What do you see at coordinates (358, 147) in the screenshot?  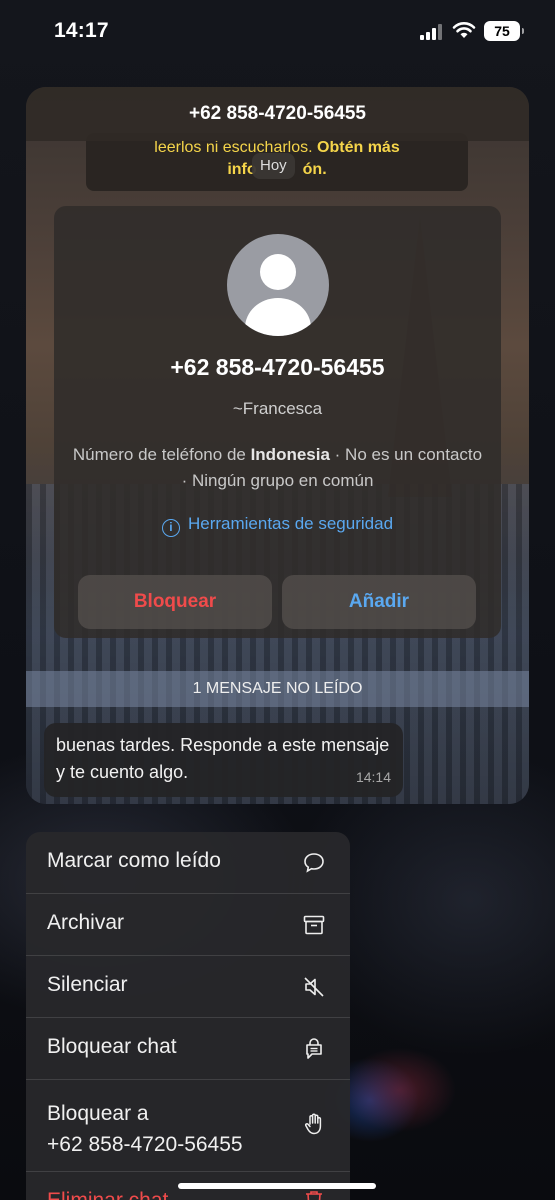 I see `learn-more-link: Obtén más` at bounding box center [358, 147].